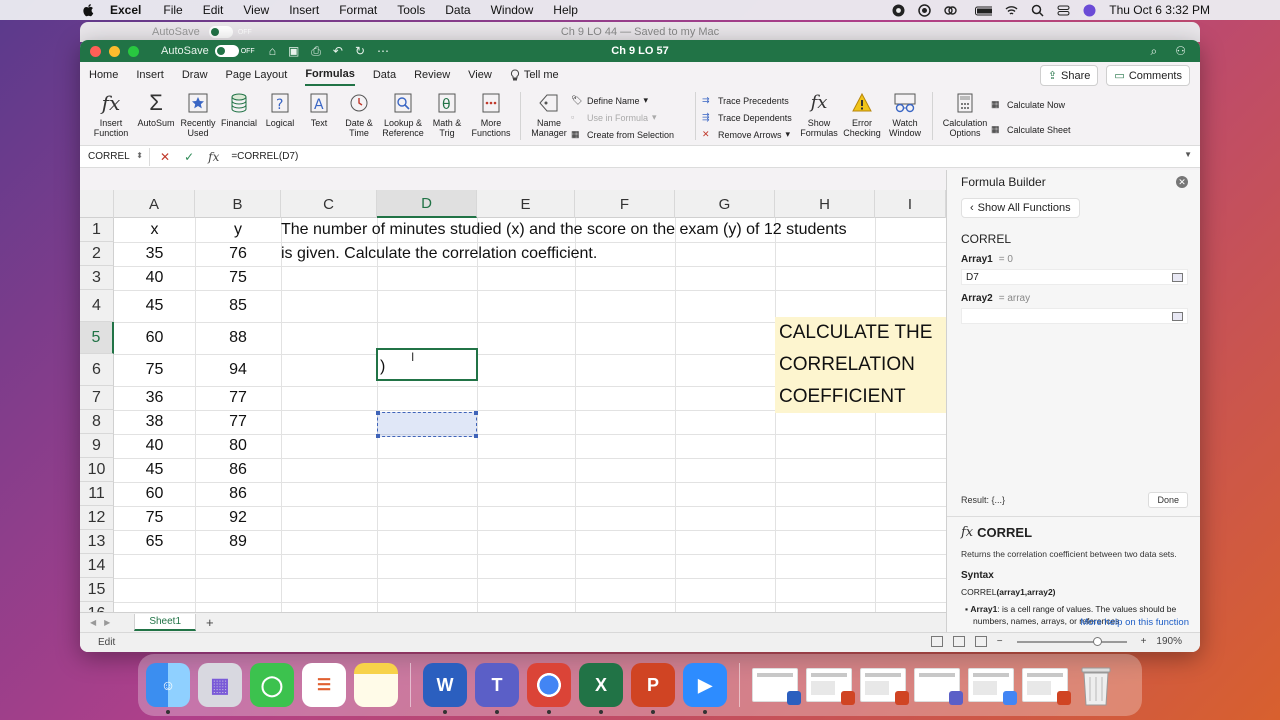  What do you see at coordinates (1144, 641) in the screenshot?
I see `zoom-in-icon: +` at bounding box center [1144, 641].